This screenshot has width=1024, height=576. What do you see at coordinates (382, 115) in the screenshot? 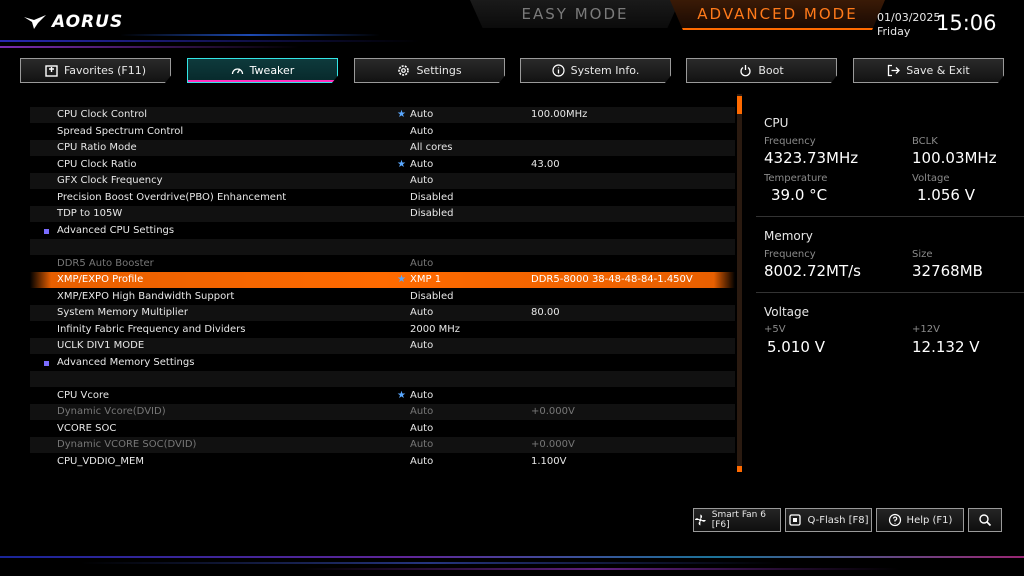
I see `setting-cpu-clock-control: CPU Clock Control ★ Auto 100.00MHz` at bounding box center [382, 115].